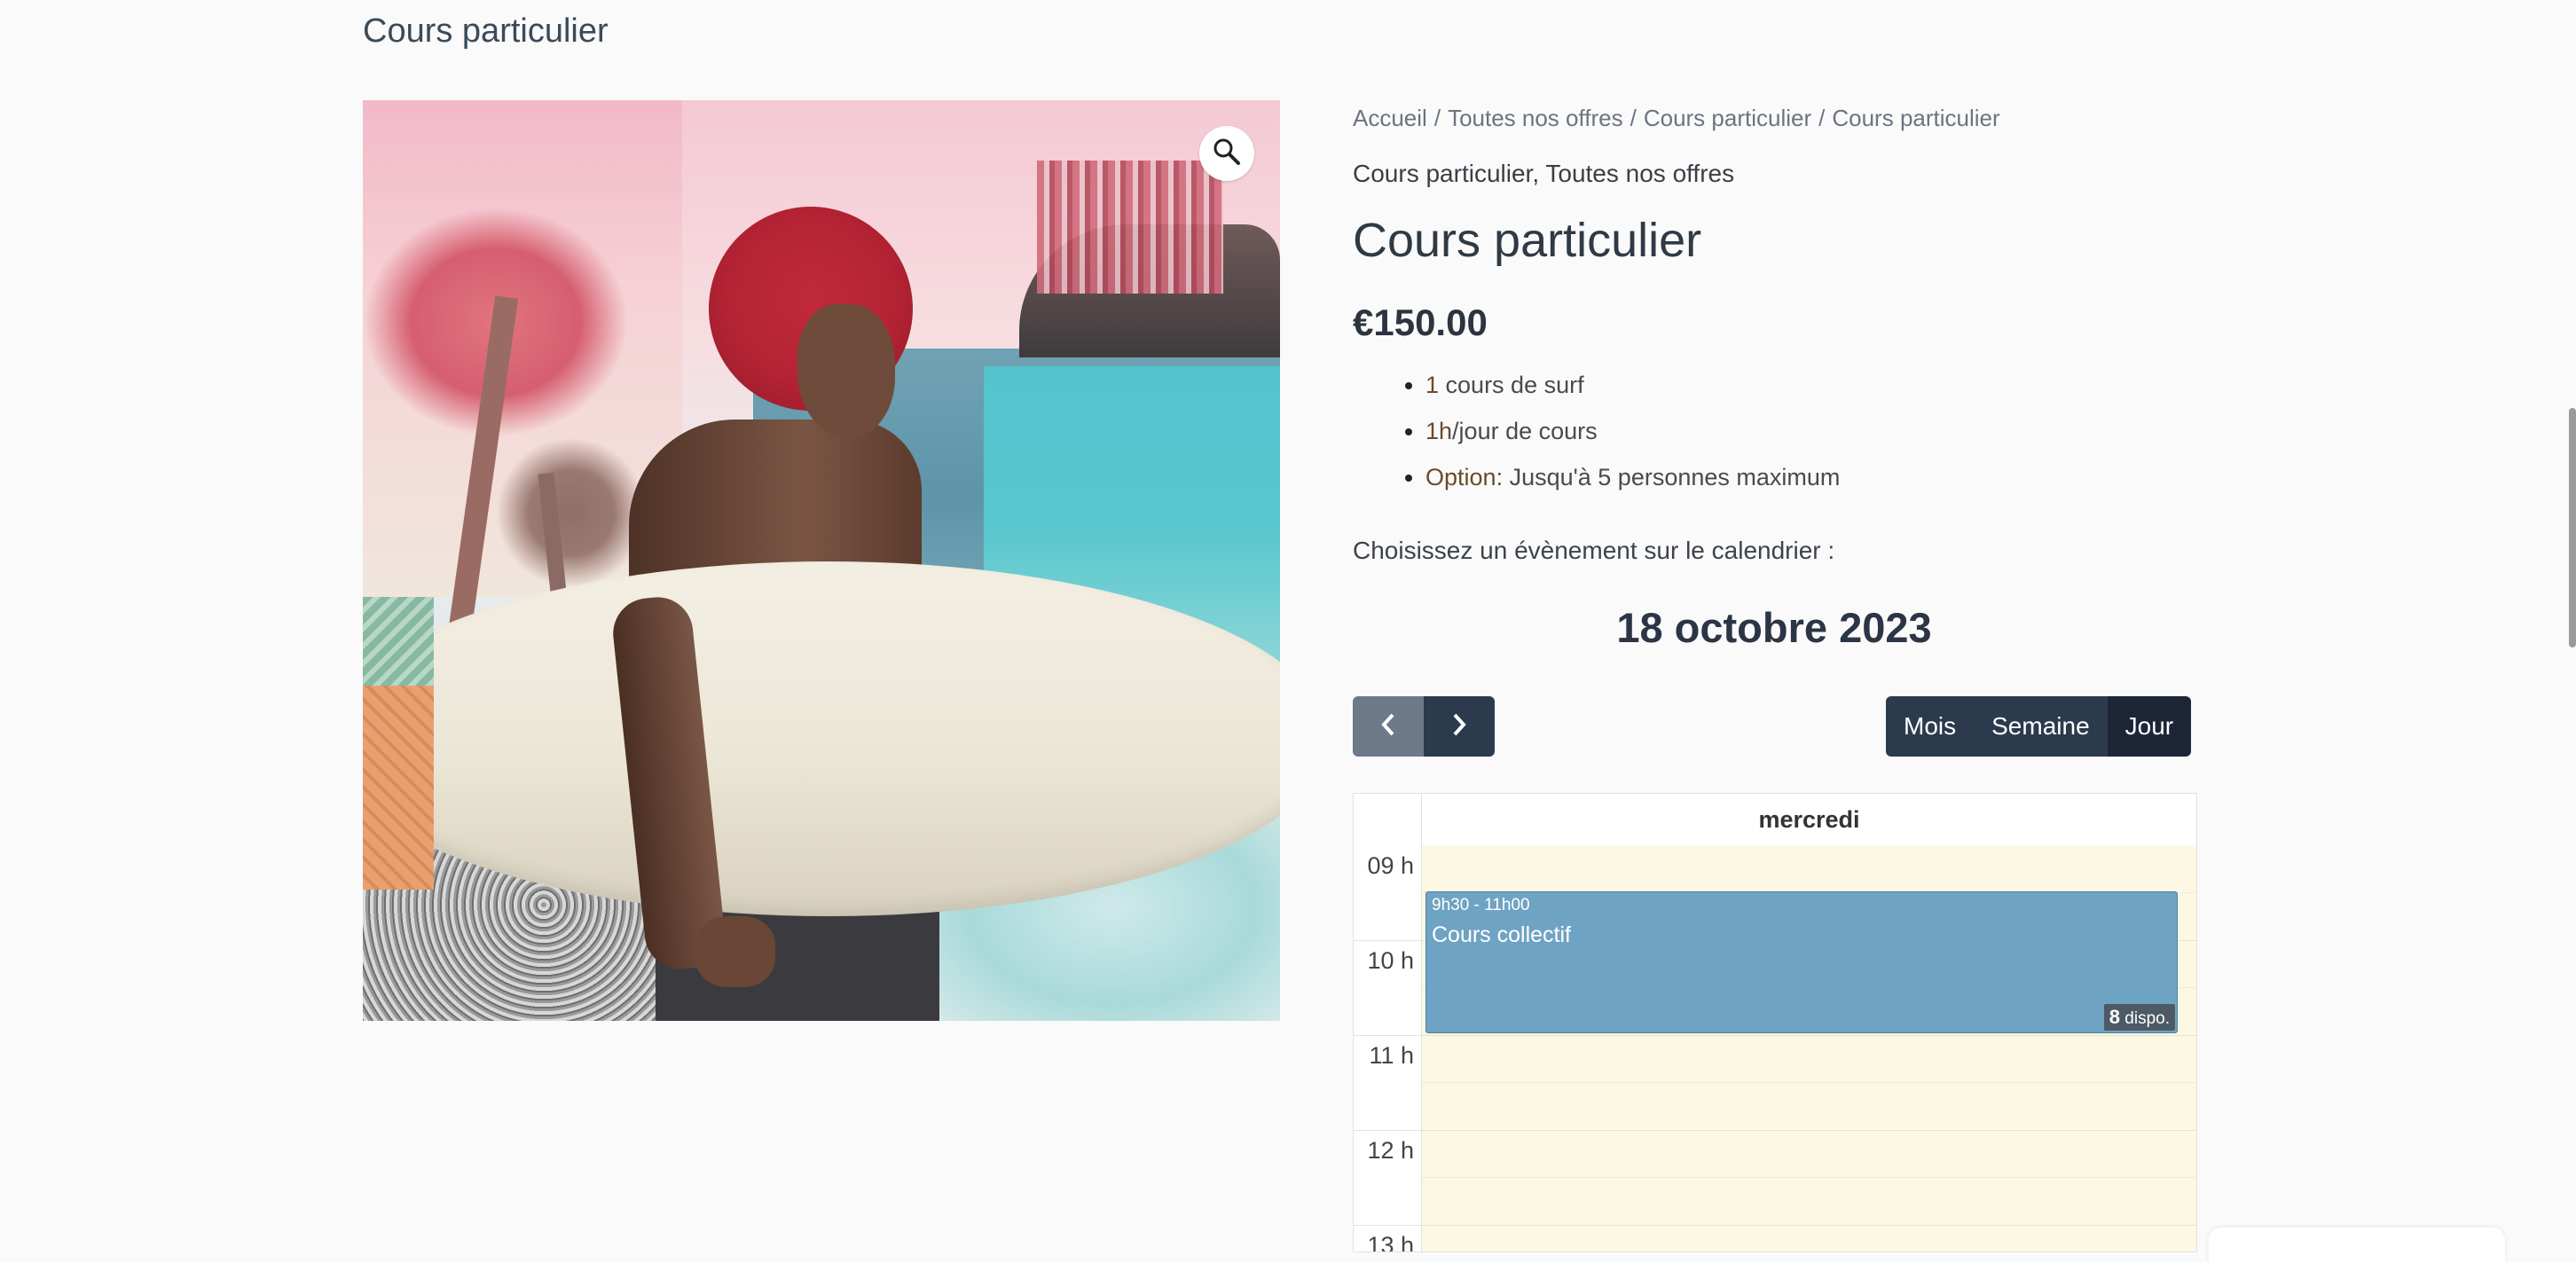 This screenshot has width=2576, height=1263. What do you see at coordinates (1535, 118) in the screenshot?
I see `breadcrumb-all-offers: Toutes nos offres` at bounding box center [1535, 118].